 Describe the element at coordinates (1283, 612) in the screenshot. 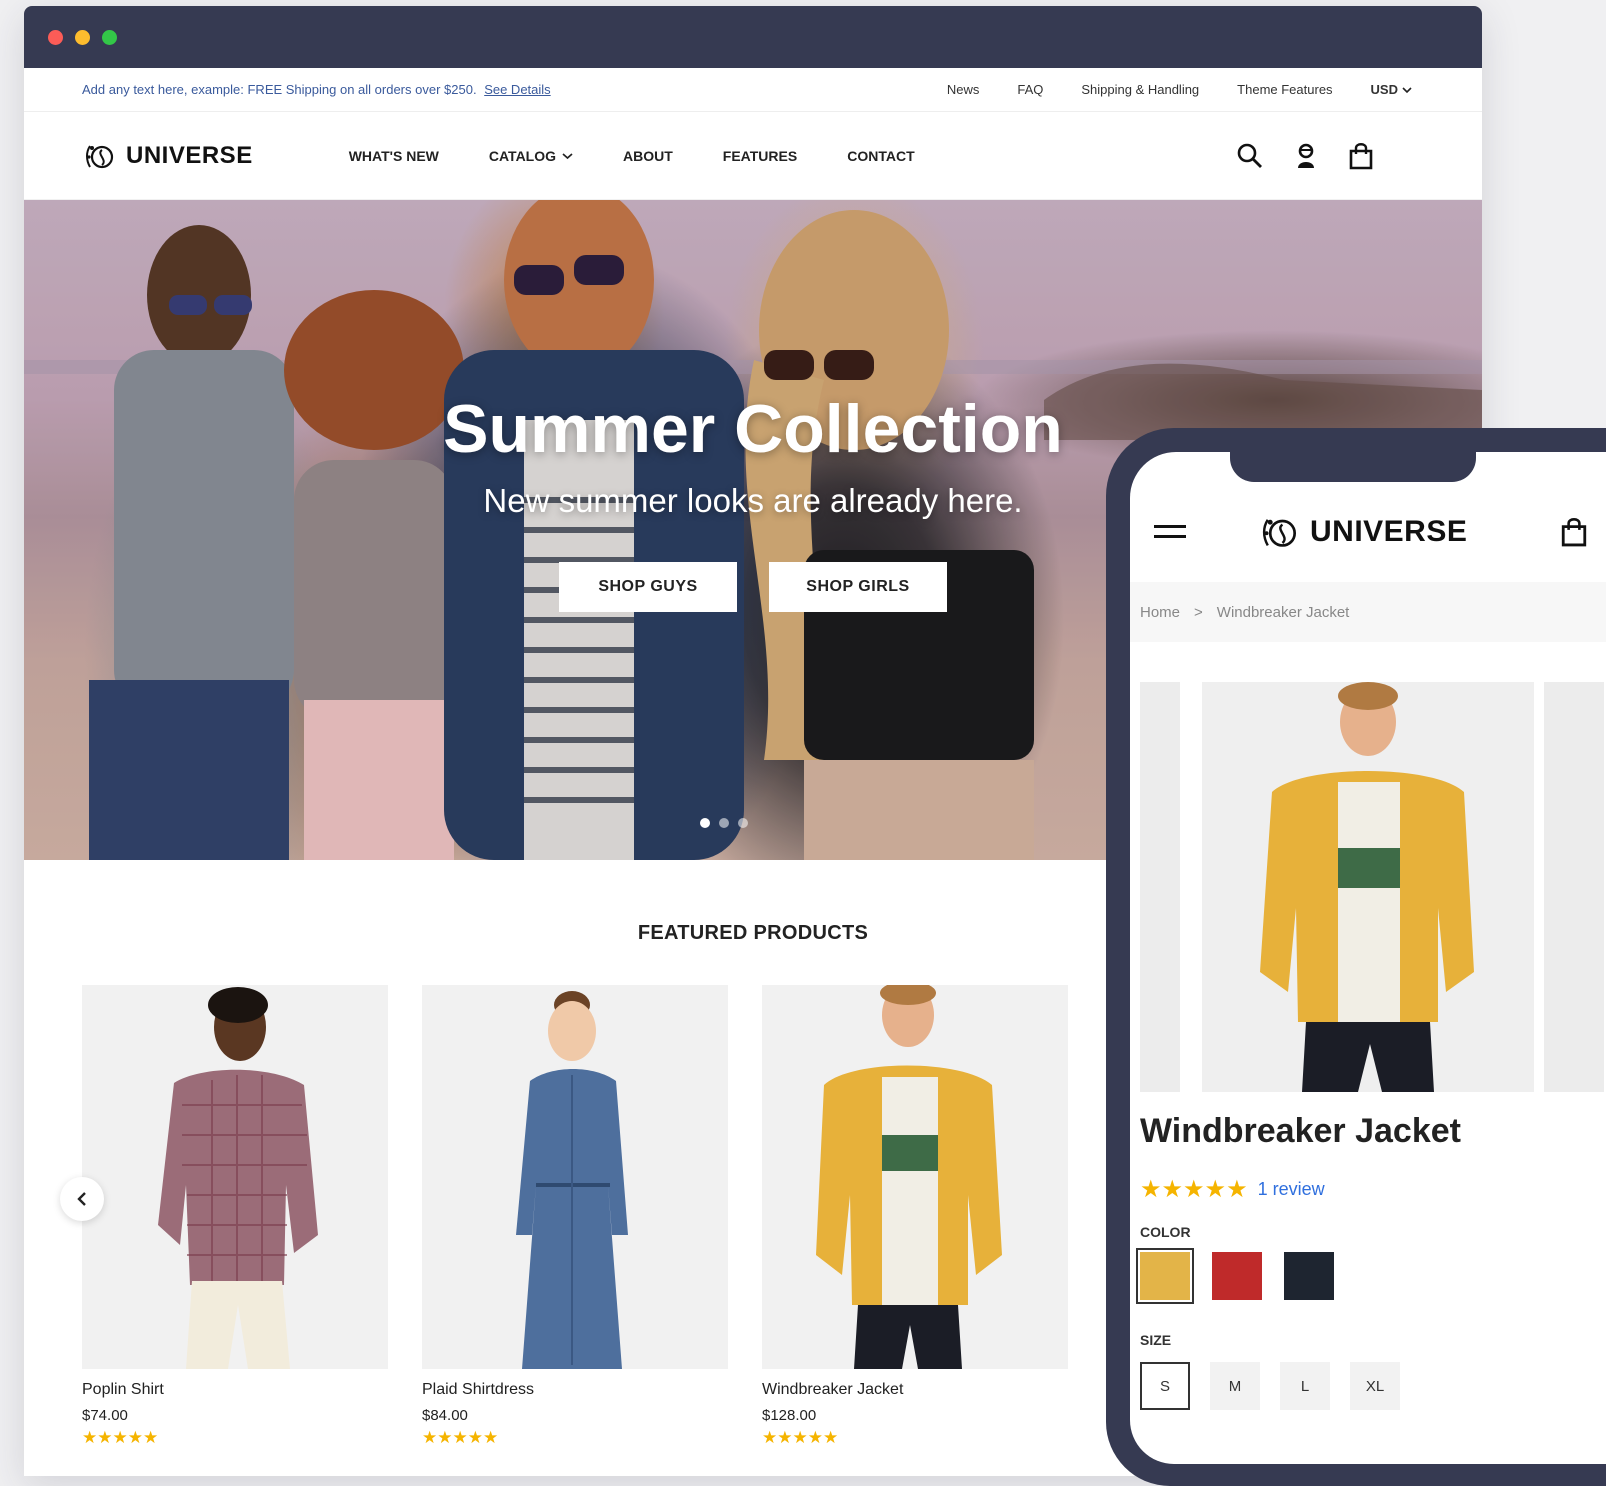

I see `breadcrumb-current: Windbreaker Jacket` at that location.